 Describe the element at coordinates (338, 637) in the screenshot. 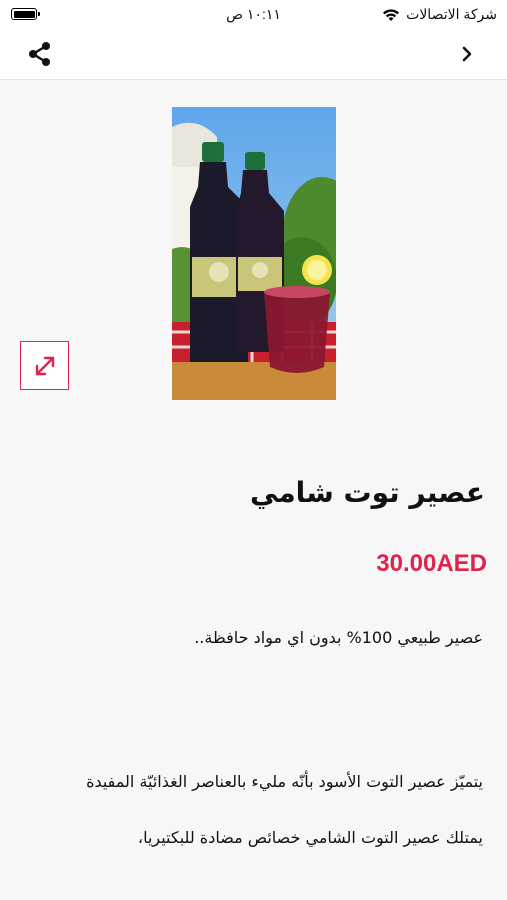

I see `product-description-line-1: عصير طبيعي 100% بدون اي مواد حافظة..` at that location.